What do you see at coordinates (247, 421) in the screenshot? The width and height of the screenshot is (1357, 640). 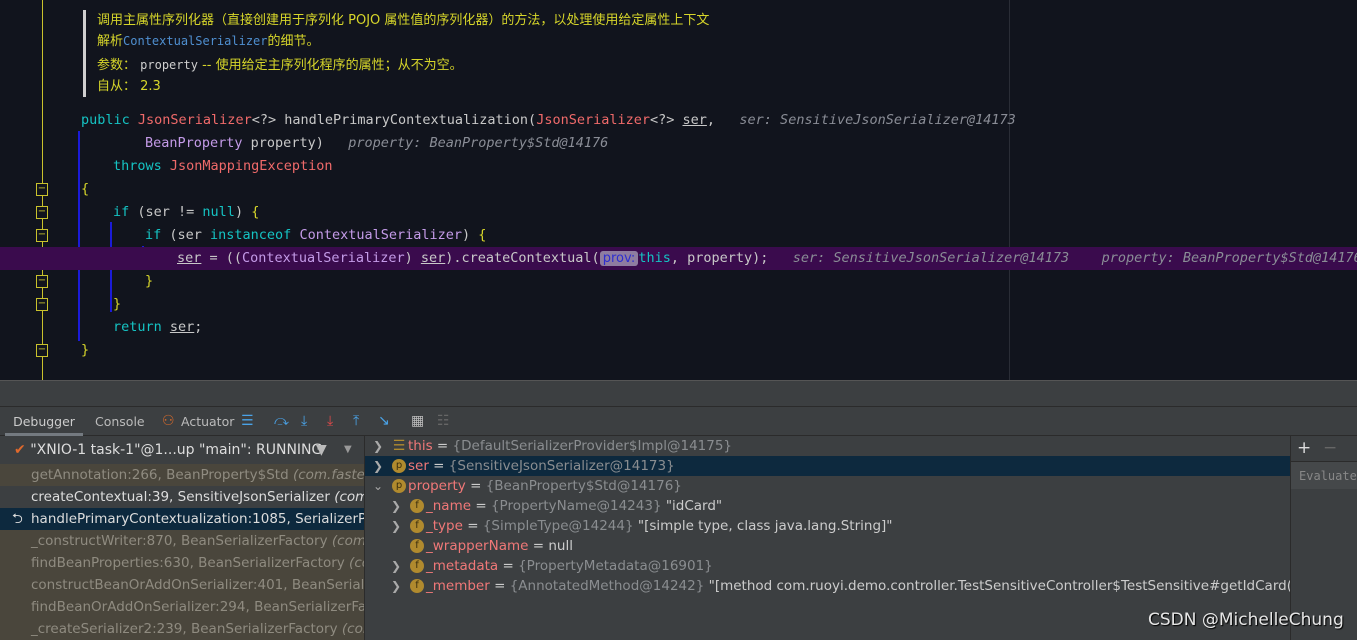 I see `menu-icon: ☰` at bounding box center [247, 421].